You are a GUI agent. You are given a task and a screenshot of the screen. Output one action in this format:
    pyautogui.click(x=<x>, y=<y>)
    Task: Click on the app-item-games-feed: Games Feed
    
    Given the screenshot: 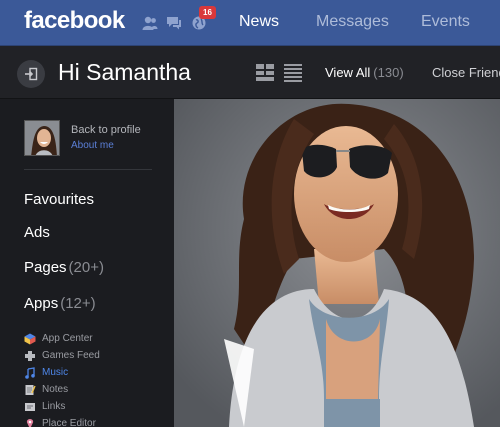 What is the action you would take?
    pyautogui.click(x=62, y=355)
    